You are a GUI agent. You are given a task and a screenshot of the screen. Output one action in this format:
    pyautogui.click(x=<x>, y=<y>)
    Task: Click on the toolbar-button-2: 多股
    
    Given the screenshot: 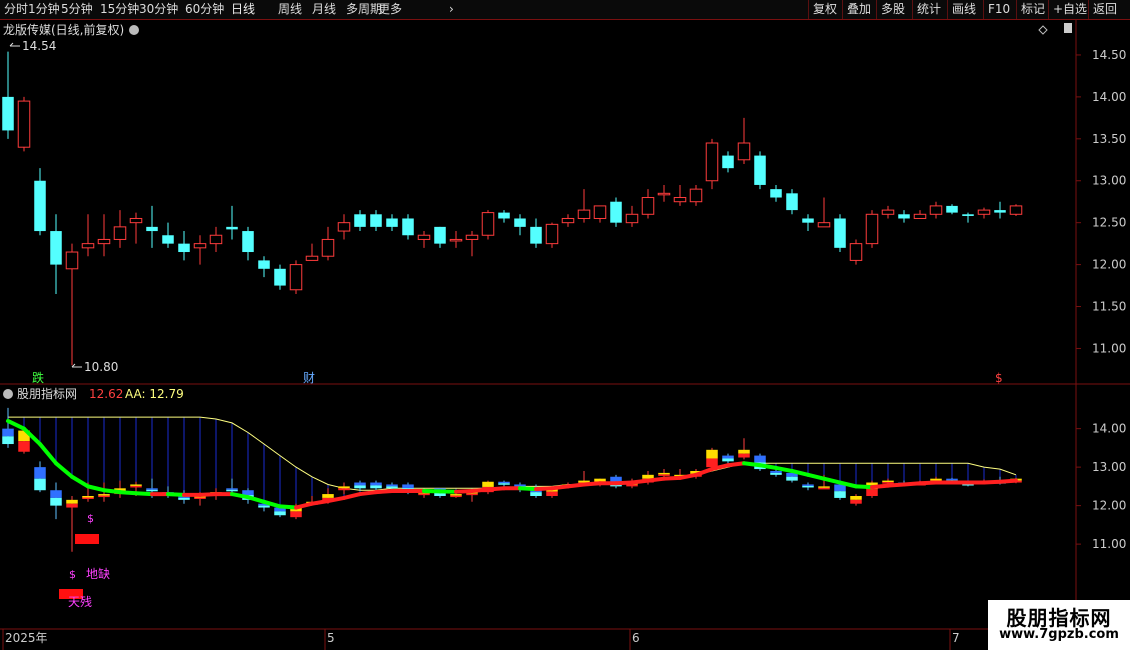 What is the action you would take?
    pyautogui.click(x=893, y=9)
    